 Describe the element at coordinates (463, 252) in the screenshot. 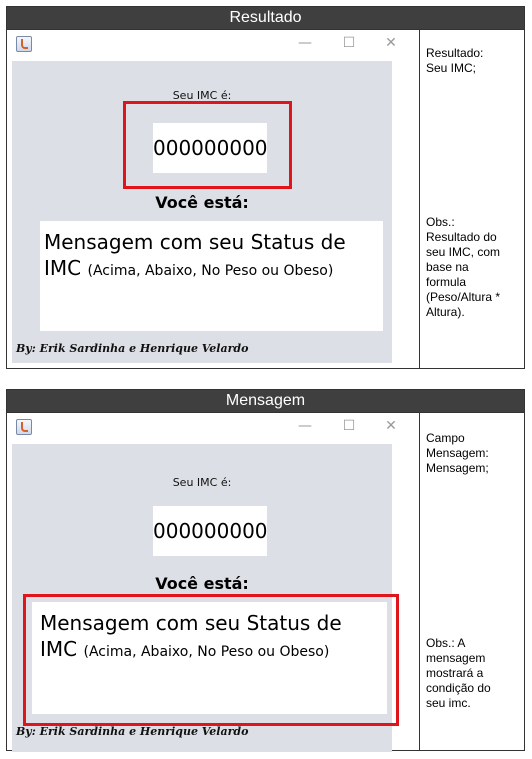

I see `obs-line: seu IMC, com` at that location.